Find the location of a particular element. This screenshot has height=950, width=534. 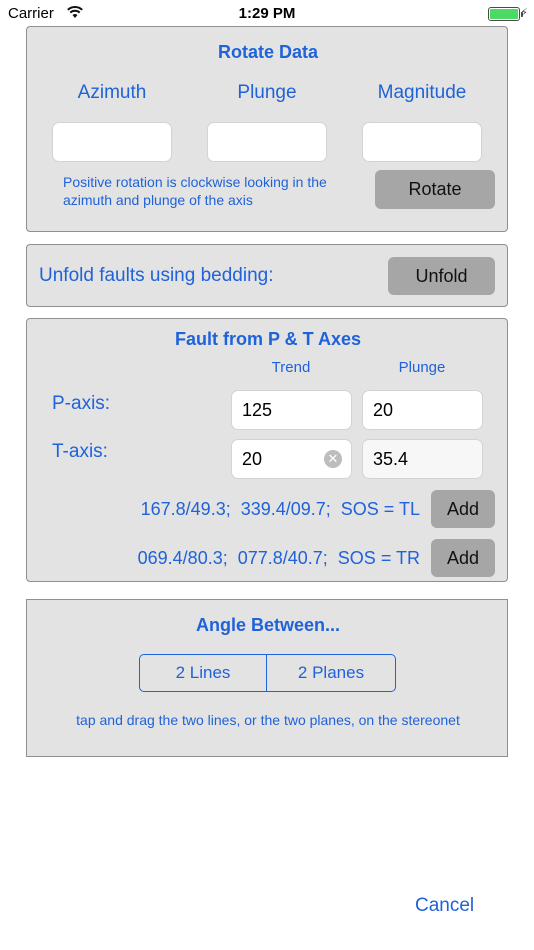

rotate-title: Rotate Data is located at coordinates (268, 52).